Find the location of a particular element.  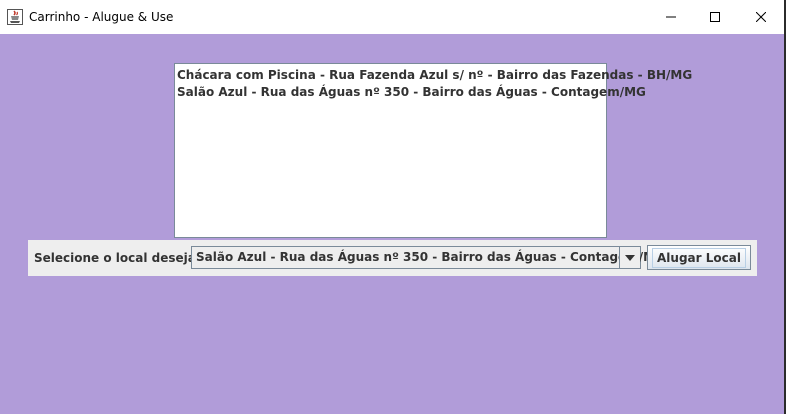

java-cup-icon is located at coordinates (15, 17).